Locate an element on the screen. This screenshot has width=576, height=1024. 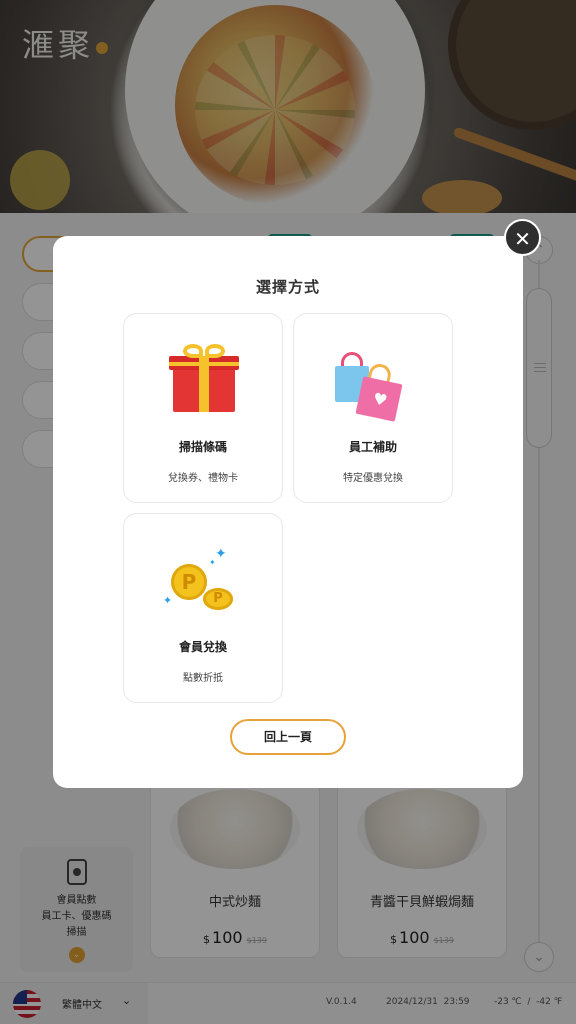
option-scan-barcode: 掃描條碼 兌換券、禮物卡 is located at coordinates (203, 408).